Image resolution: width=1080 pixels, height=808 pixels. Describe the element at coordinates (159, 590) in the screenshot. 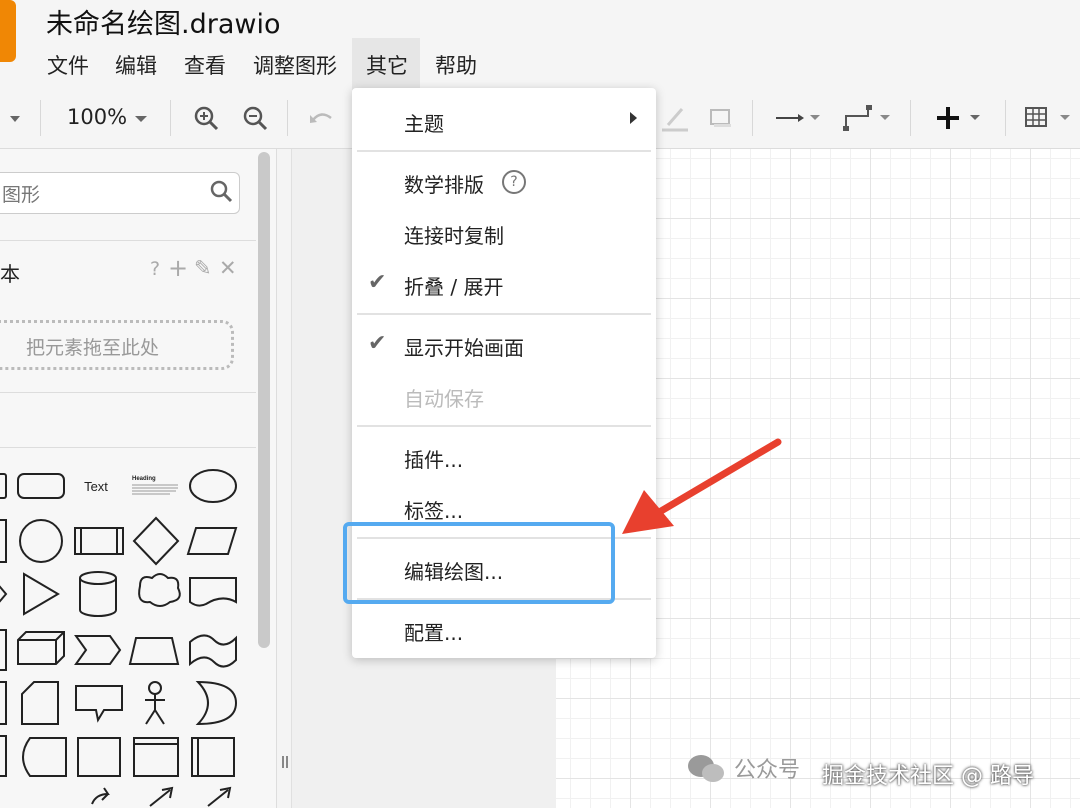

I see `shape-cloud` at that location.